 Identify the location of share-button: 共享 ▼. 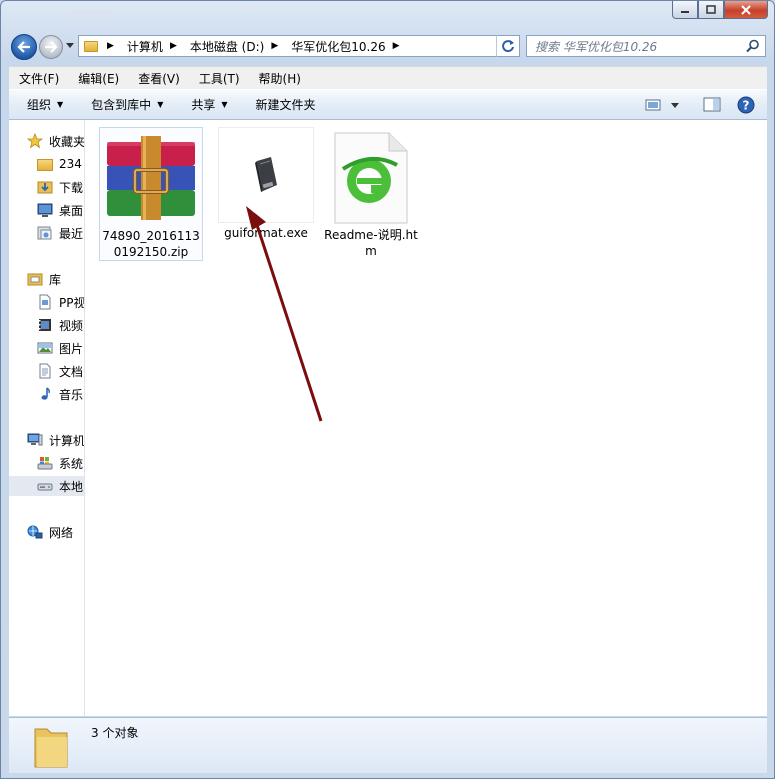
(205, 104).